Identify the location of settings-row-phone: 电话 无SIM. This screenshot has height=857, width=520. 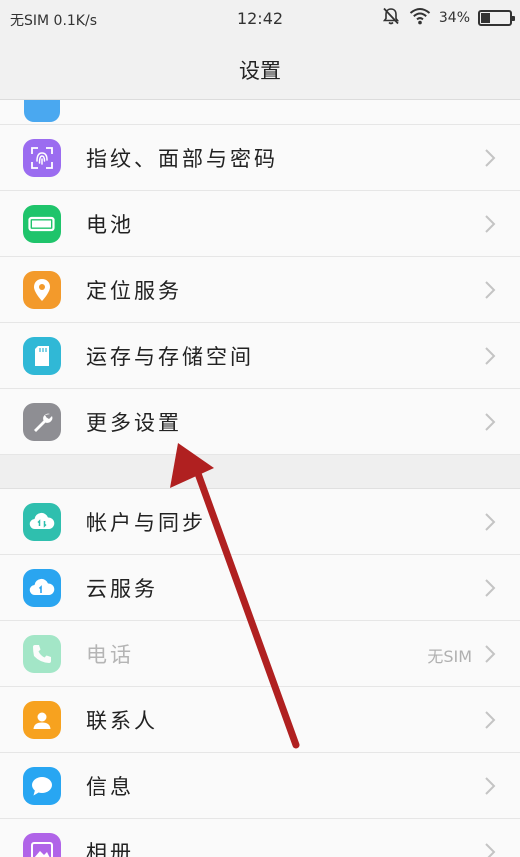
(260, 654).